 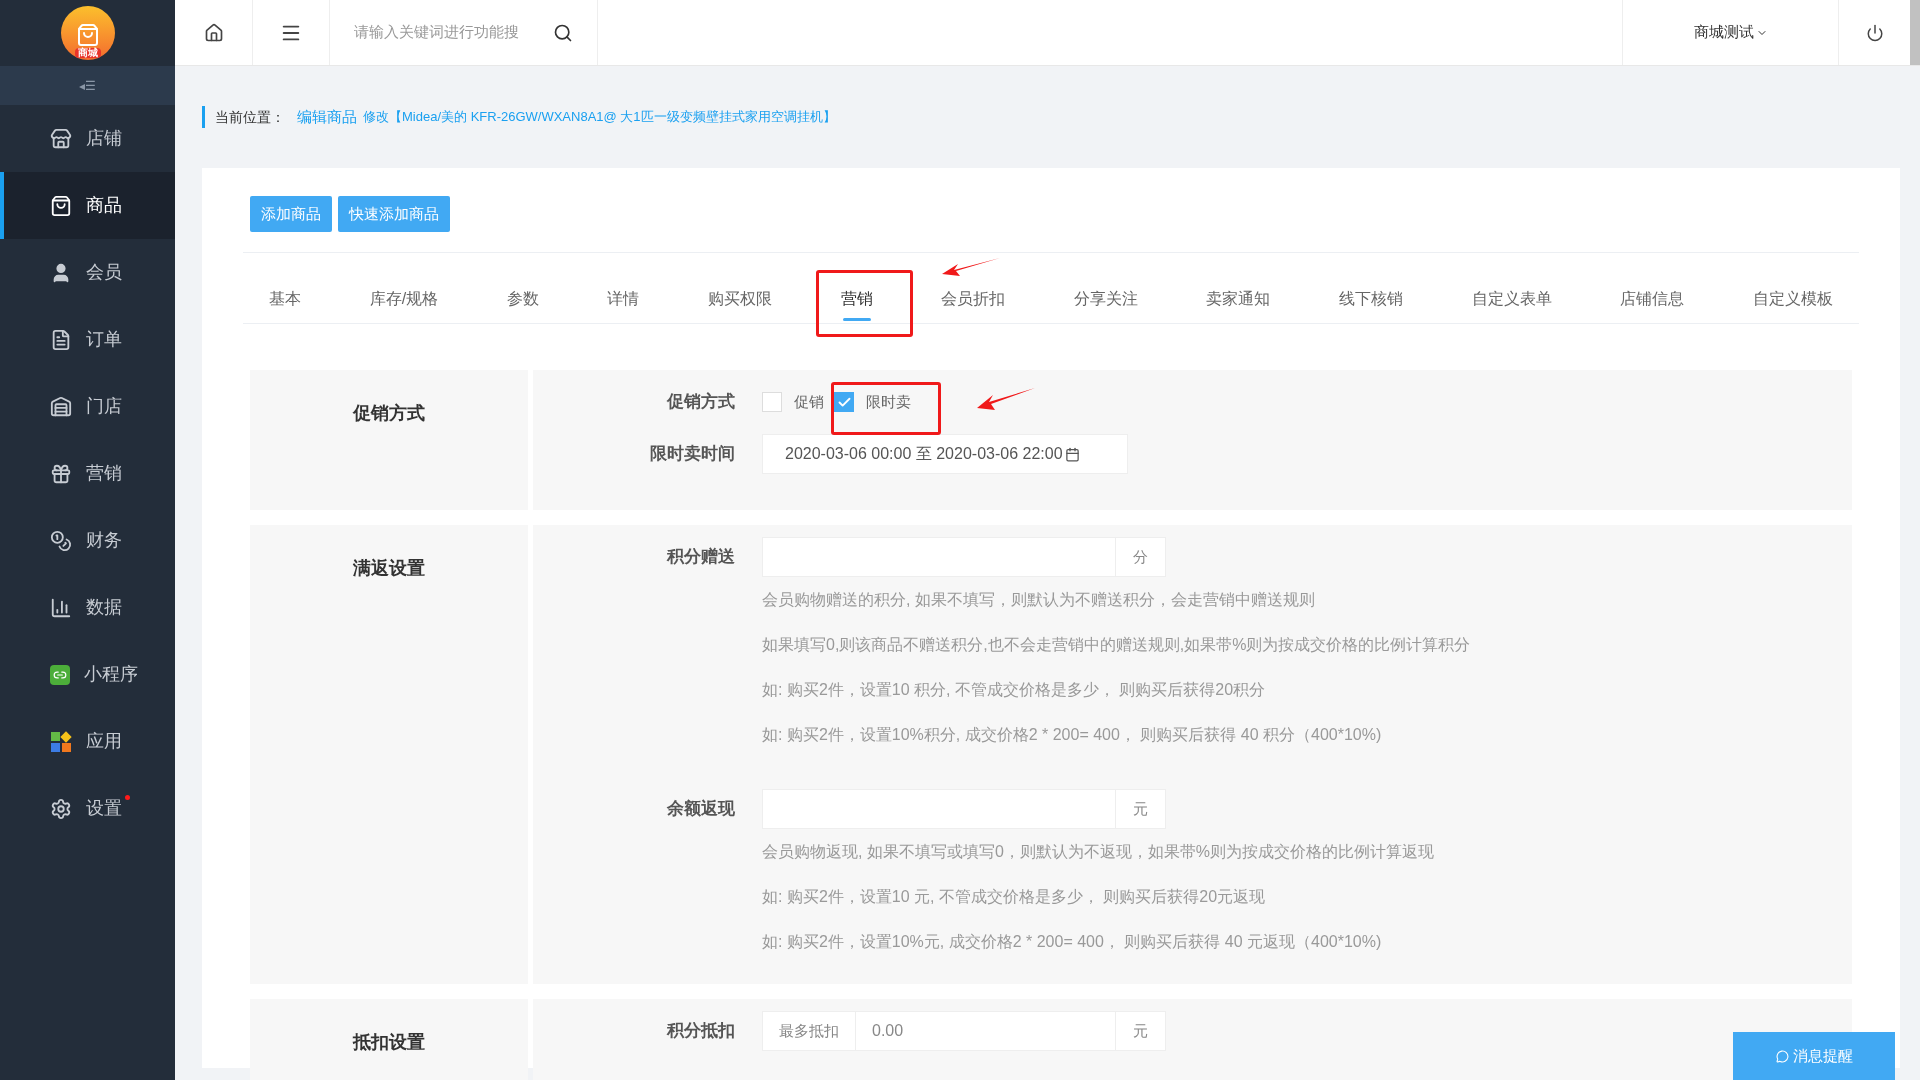 What do you see at coordinates (1371, 288) in the screenshot?
I see `tab: 线下核销` at bounding box center [1371, 288].